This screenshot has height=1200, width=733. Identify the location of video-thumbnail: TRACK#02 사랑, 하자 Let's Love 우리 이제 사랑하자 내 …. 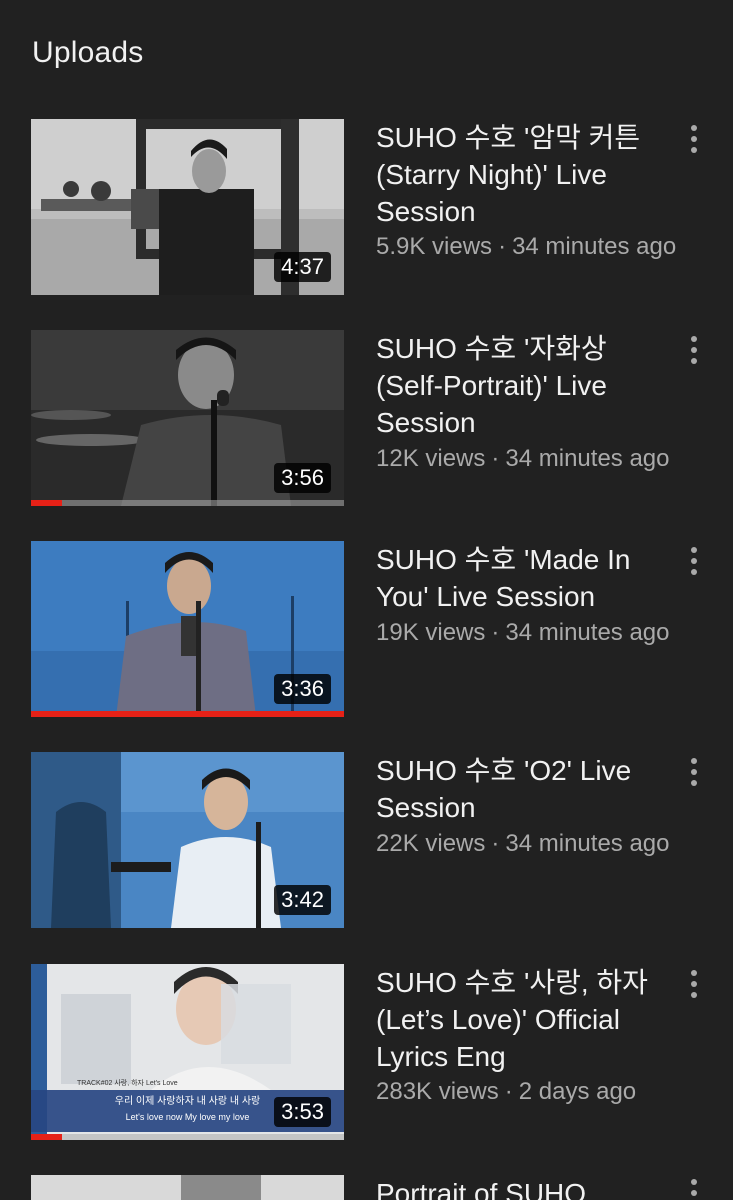
(187, 1052).